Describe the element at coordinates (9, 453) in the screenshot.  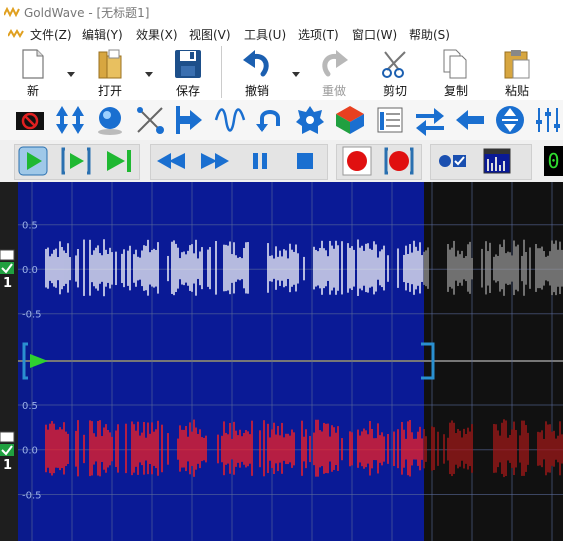
I see `channel-2-controls: 1` at that location.